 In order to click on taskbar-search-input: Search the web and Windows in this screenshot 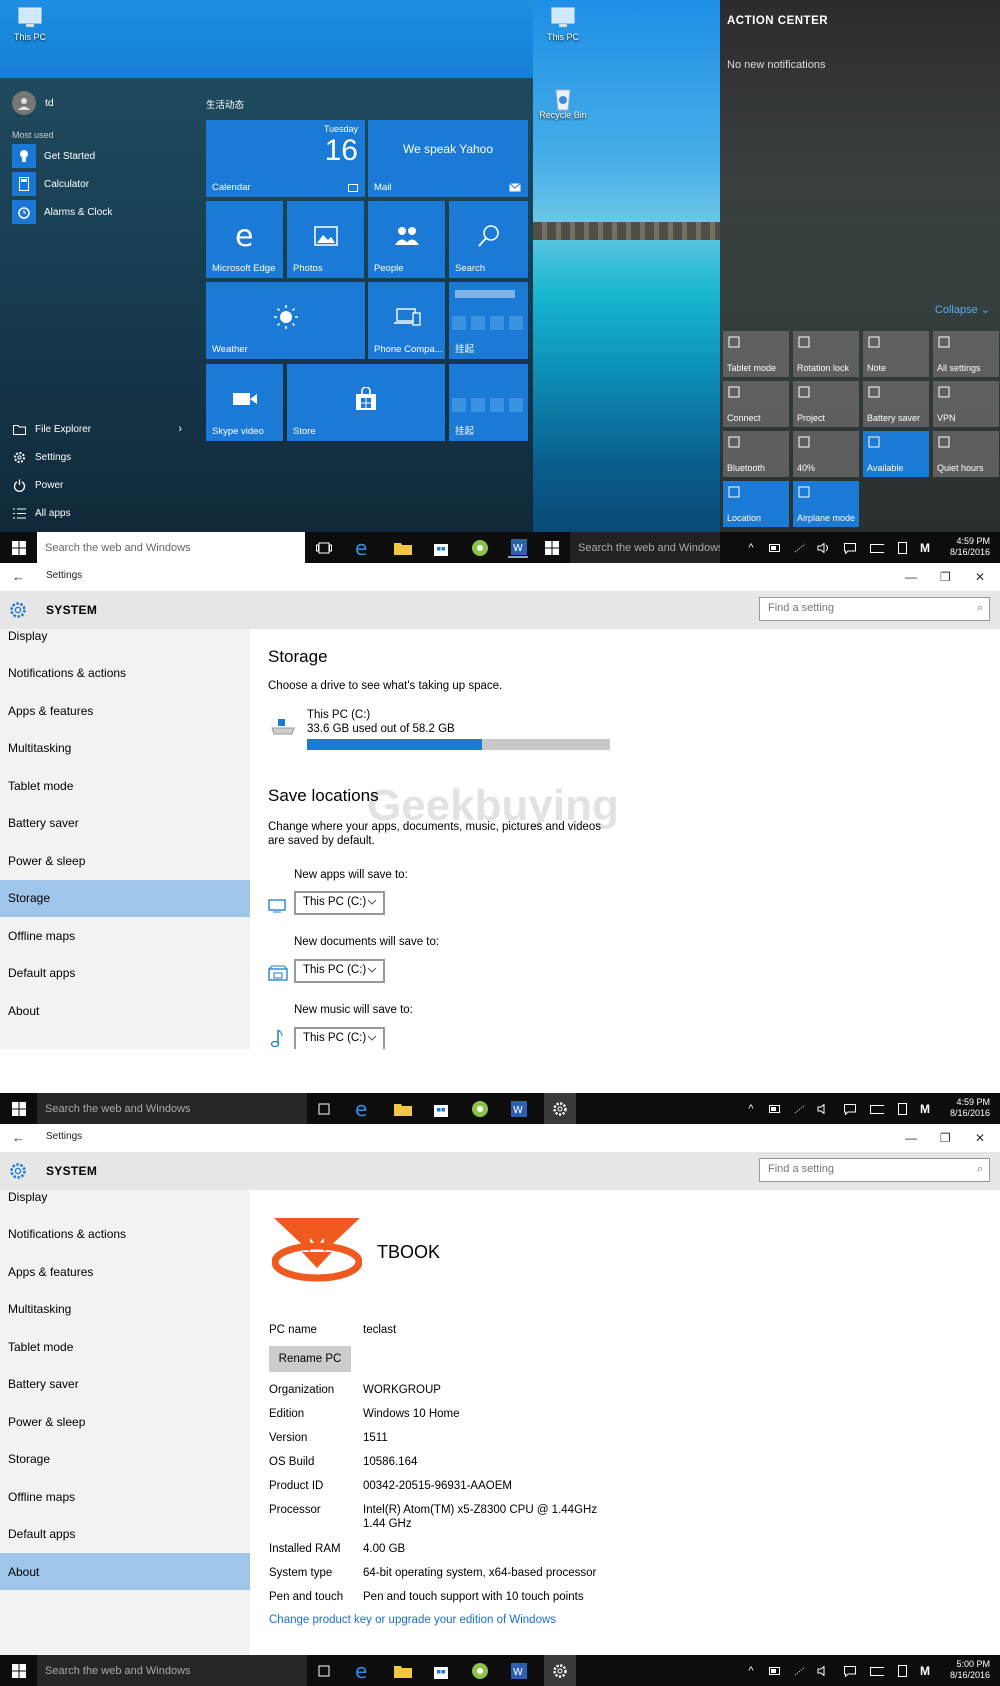, I will do `click(171, 547)`.